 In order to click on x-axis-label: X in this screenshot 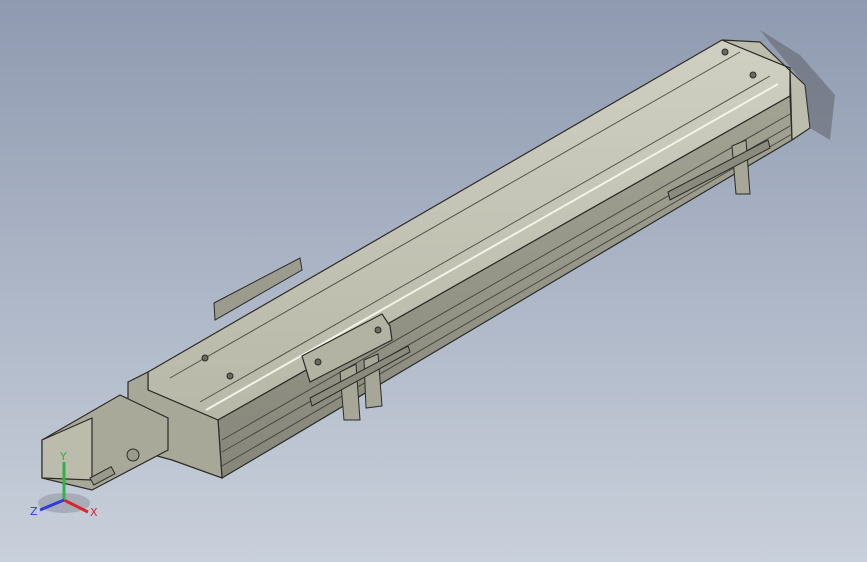, I will do `click(94, 512)`.